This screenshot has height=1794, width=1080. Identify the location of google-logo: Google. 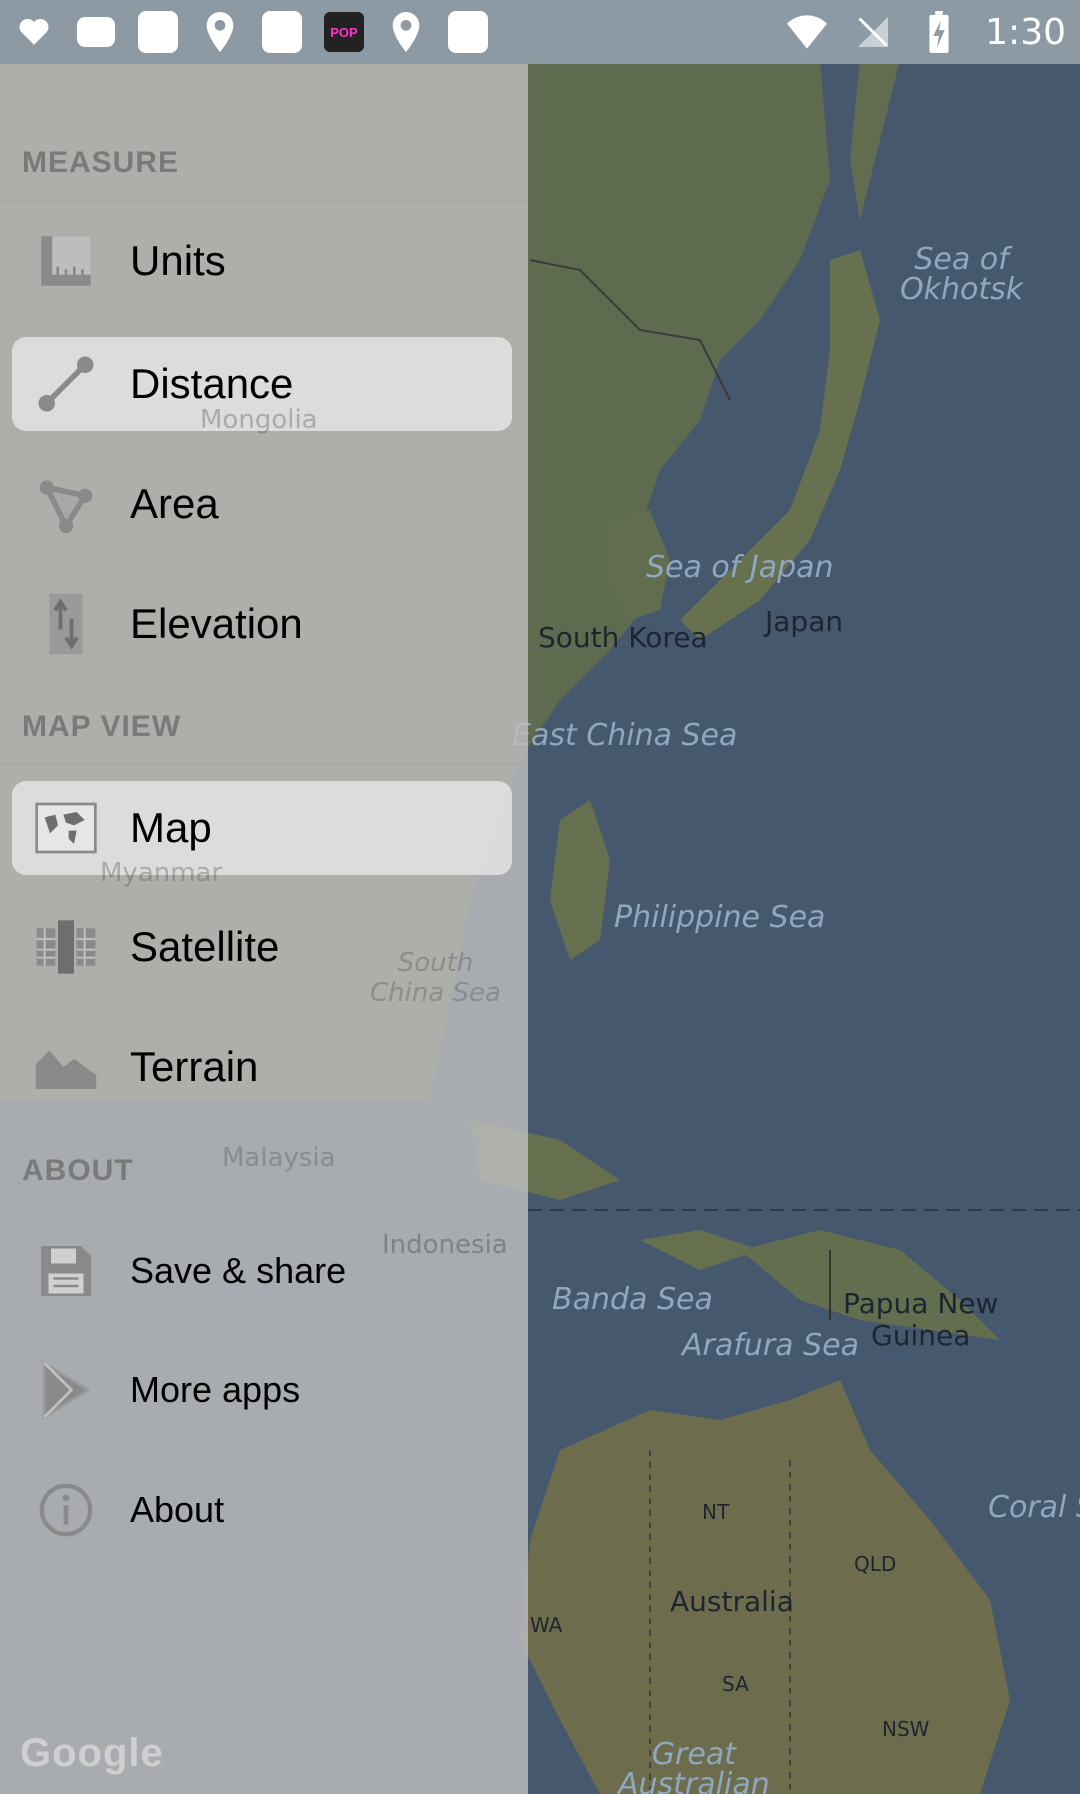
(92, 1753).